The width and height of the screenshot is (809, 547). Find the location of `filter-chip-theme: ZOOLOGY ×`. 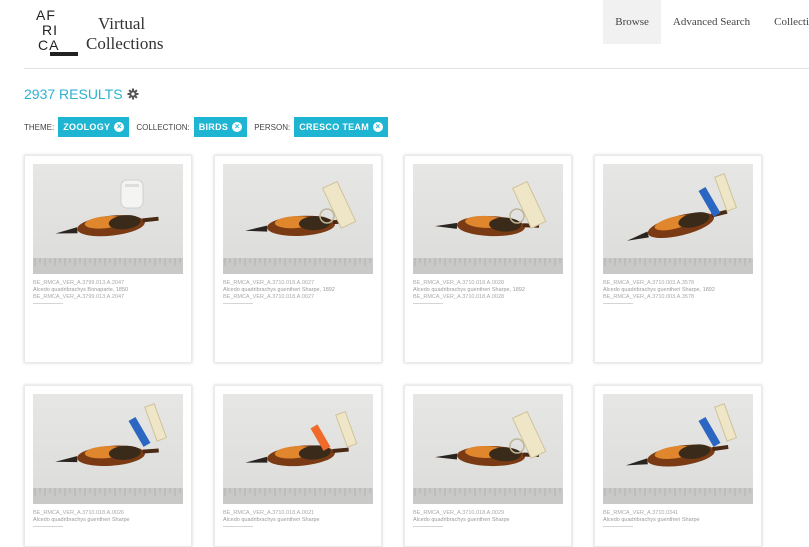

filter-chip-theme: ZOOLOGY × is located at coordinates (94, 127).